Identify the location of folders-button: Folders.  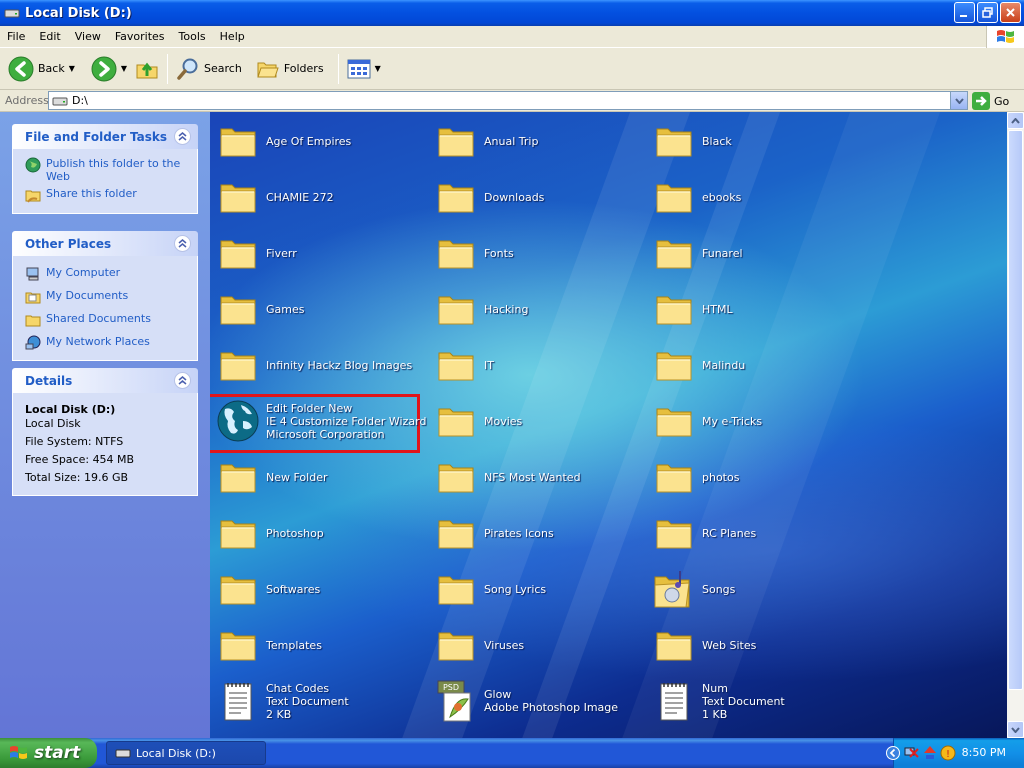
(290, 69).